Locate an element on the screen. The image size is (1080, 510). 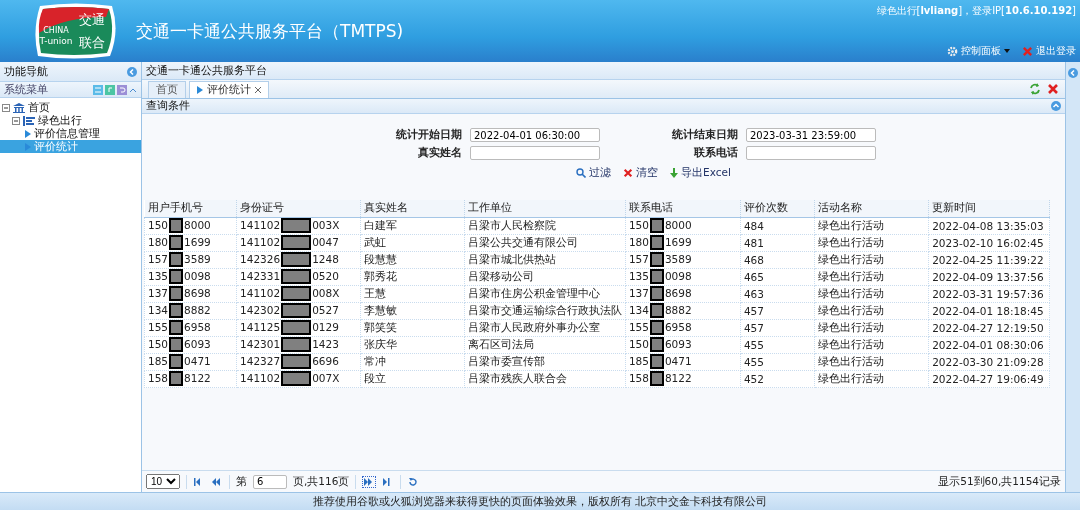
column-header: 活动名称 is located at coordinates (871, 208).